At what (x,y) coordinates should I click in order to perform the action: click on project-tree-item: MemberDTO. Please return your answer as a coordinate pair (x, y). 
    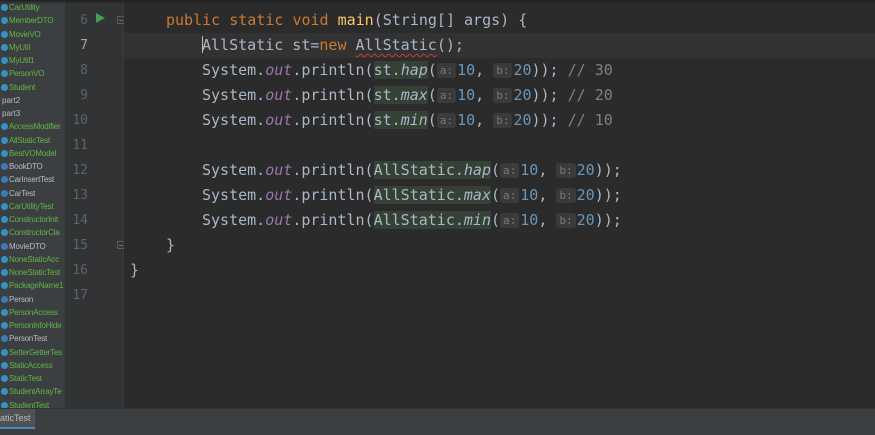
    Looking at the image, I should click on (26, 20).